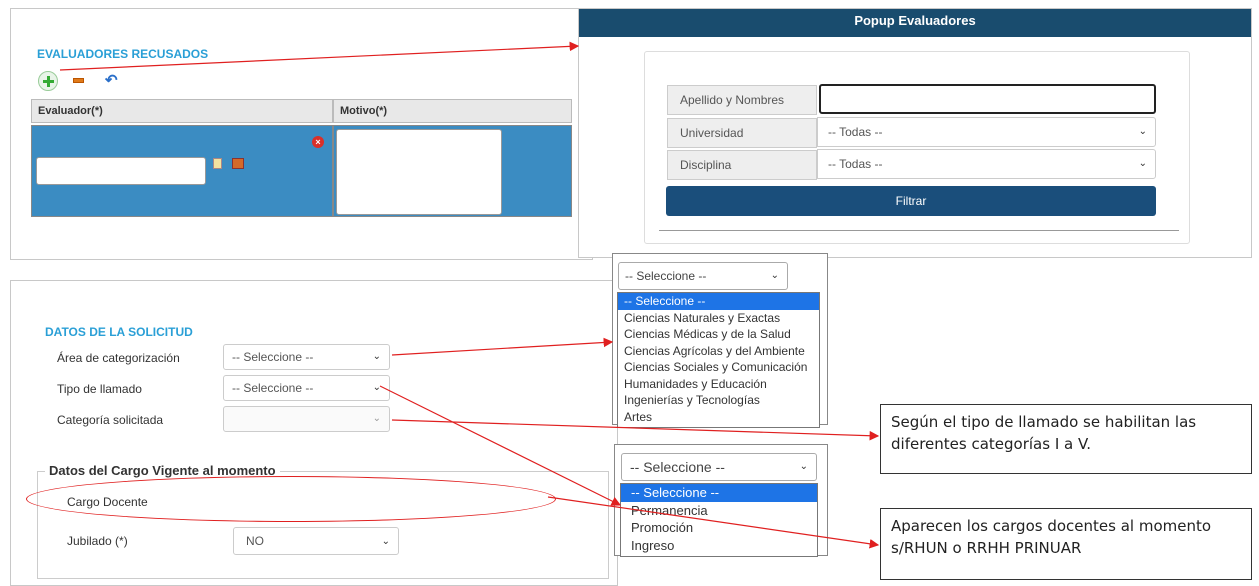  What do you see at coordinates (719, 528) in the screenshot?
I see `tipo-option: Promoción` at bounding box center [719, 528].